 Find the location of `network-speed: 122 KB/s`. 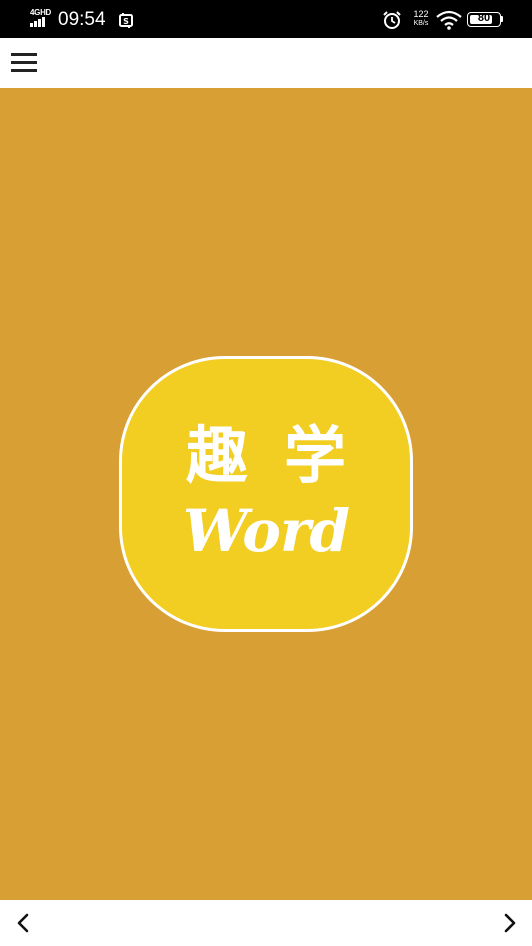

network-speed: 122 KB/s is located at coordinates (421, 19).